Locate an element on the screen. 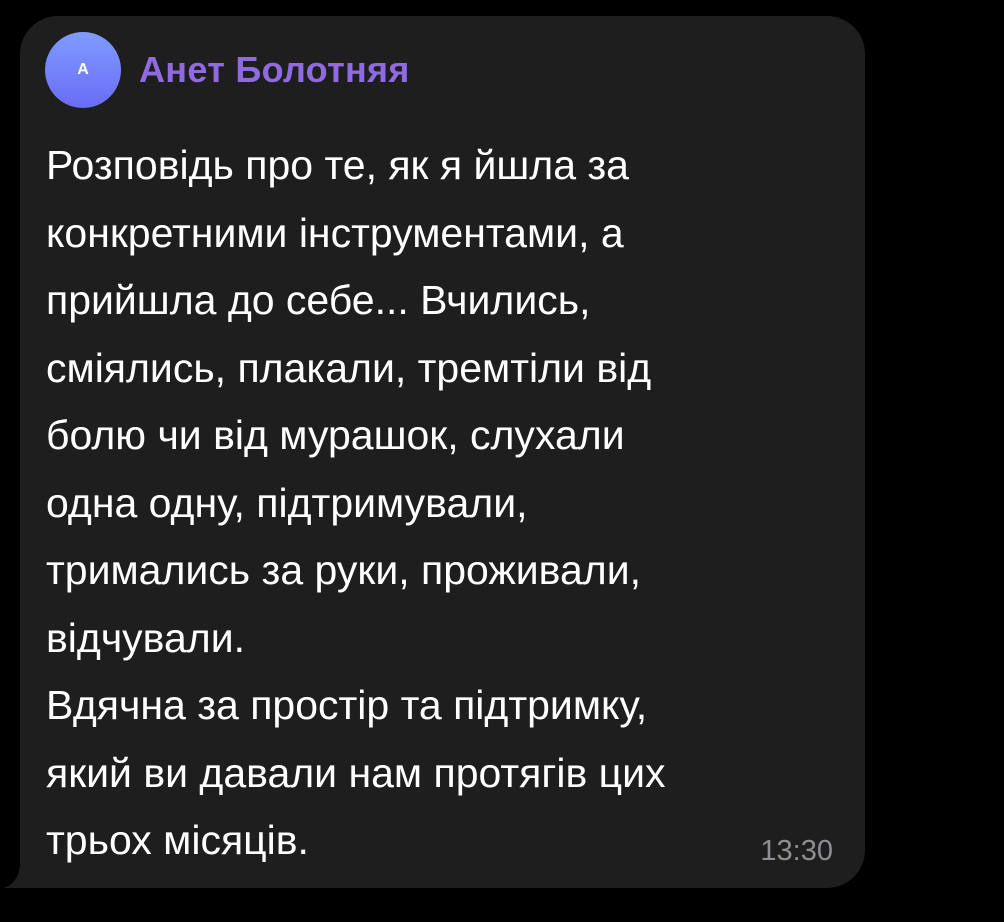 The height and width of the screenshot is (922, 1004). message-time: 13:30 is located at coordinates (796, 851).